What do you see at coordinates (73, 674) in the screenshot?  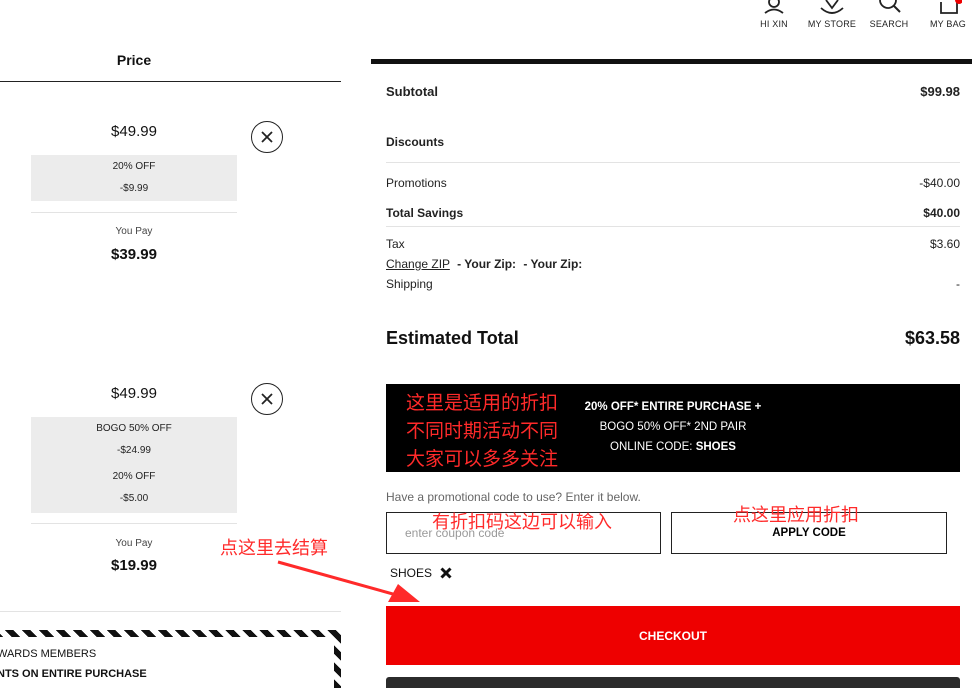 I see `rewards-line-2: NTS ON ENTIRE PURCHASE` at bounding box center [73, 674].